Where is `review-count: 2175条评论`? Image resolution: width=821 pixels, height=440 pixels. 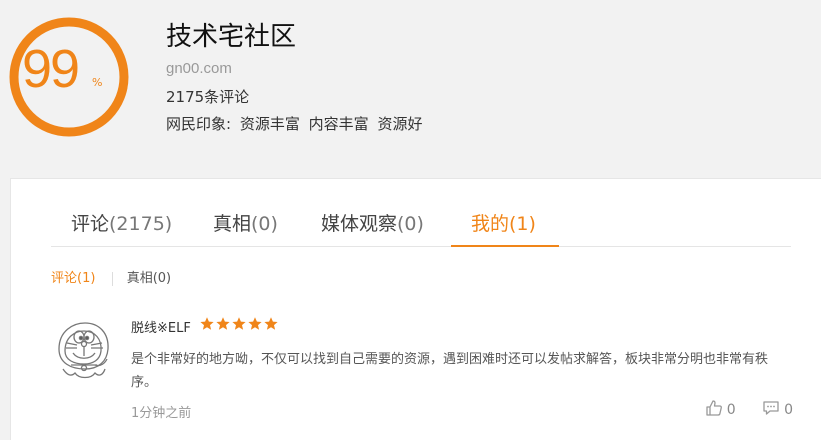
review-count: 2175条评论 is located at coordinates (208, 97).